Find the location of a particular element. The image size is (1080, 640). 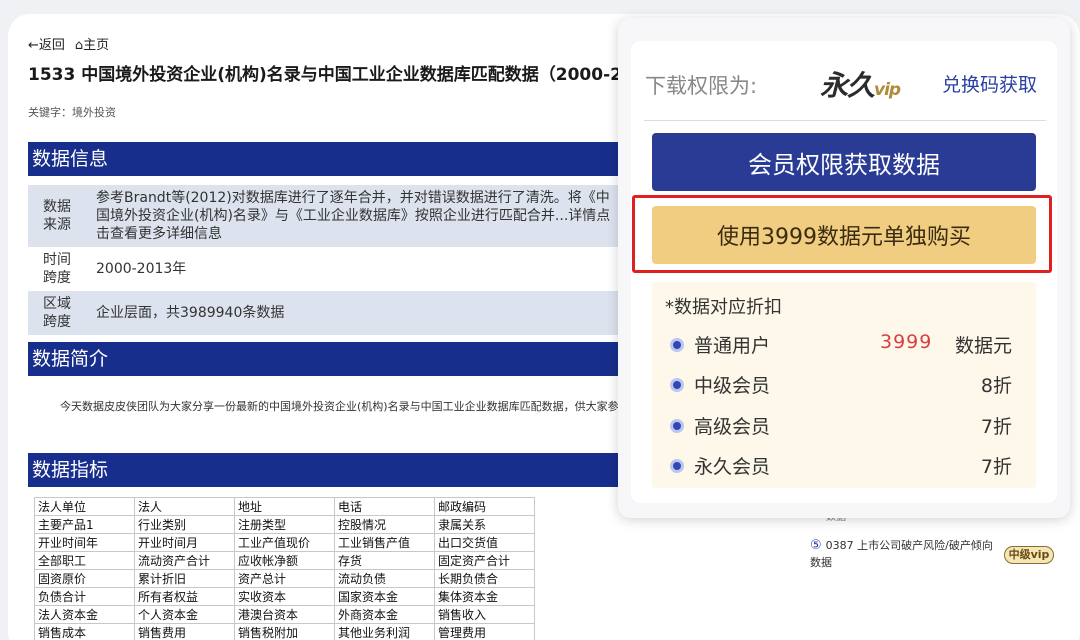

info-label: 区域 跨度 is located at coordinates (57, 313).